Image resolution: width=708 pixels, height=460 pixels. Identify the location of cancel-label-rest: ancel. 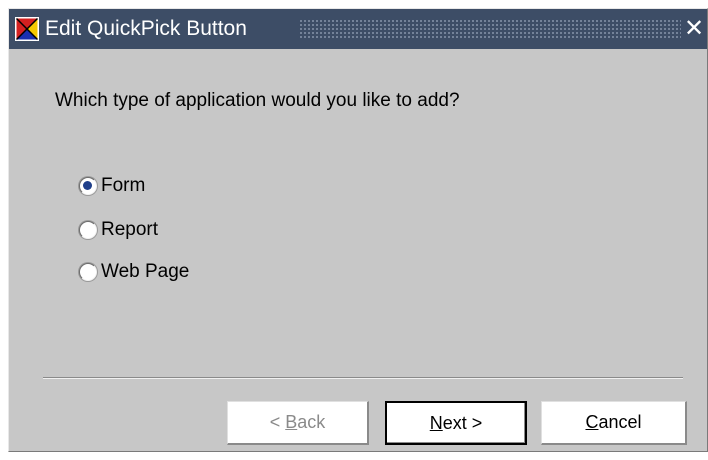
(620, 422).